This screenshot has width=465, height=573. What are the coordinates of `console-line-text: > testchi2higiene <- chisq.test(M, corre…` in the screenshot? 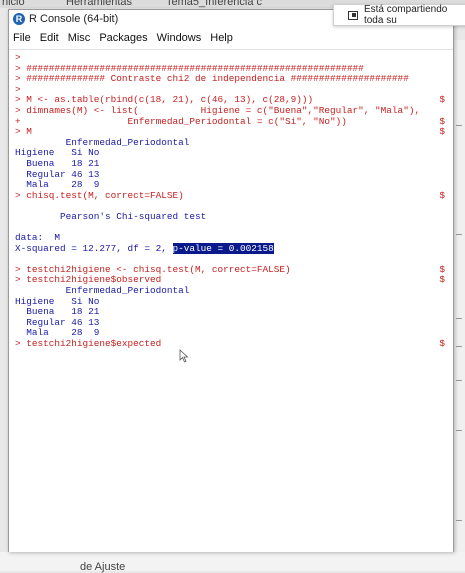 It's located at (153, 269).